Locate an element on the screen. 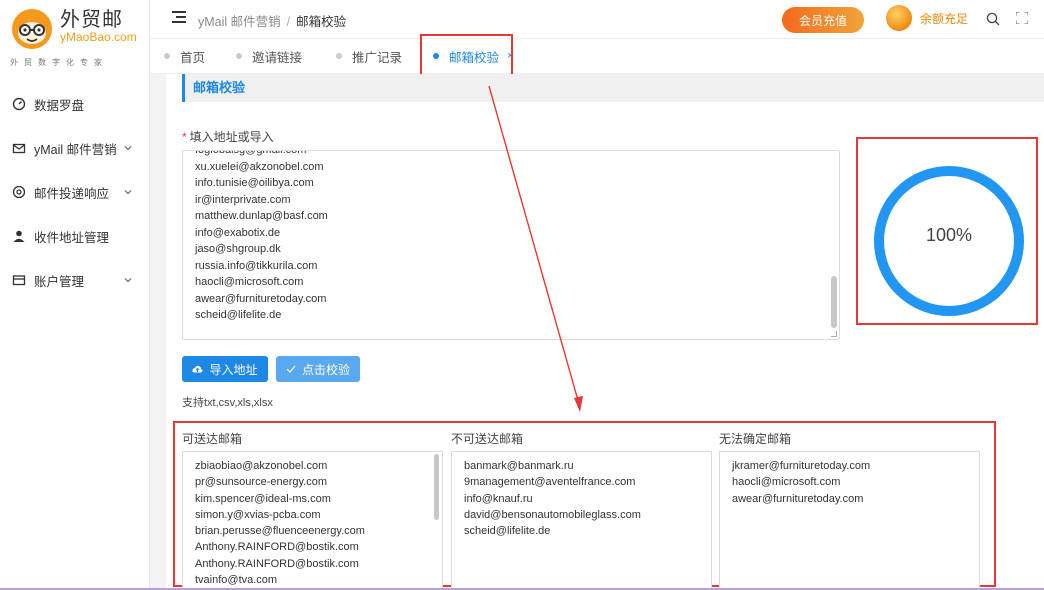 The image size is (1044, 590). cloud-upload-icon is located at coordinates (197, 369).